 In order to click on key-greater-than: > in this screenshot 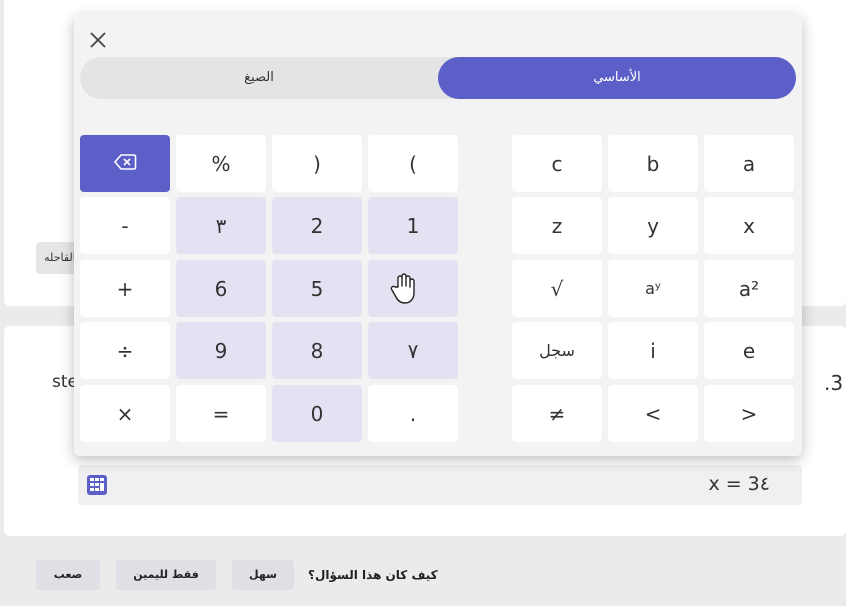, I will do `click(749, 413)`.